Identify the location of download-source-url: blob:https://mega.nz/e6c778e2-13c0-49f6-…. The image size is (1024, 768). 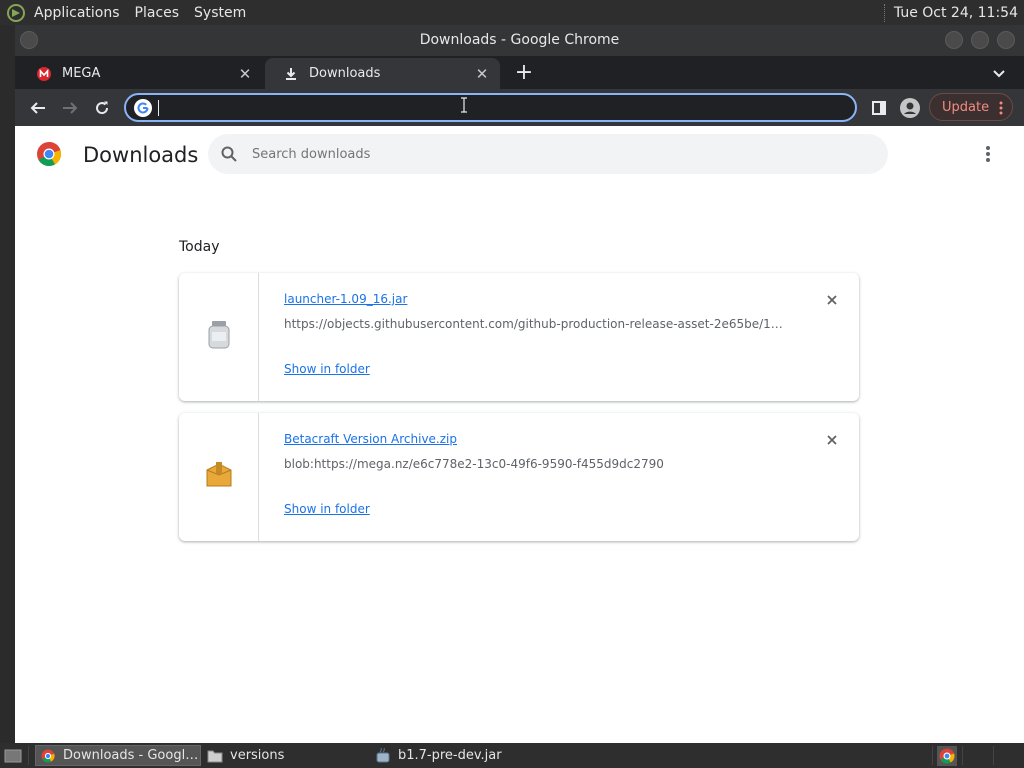
(534, 464).